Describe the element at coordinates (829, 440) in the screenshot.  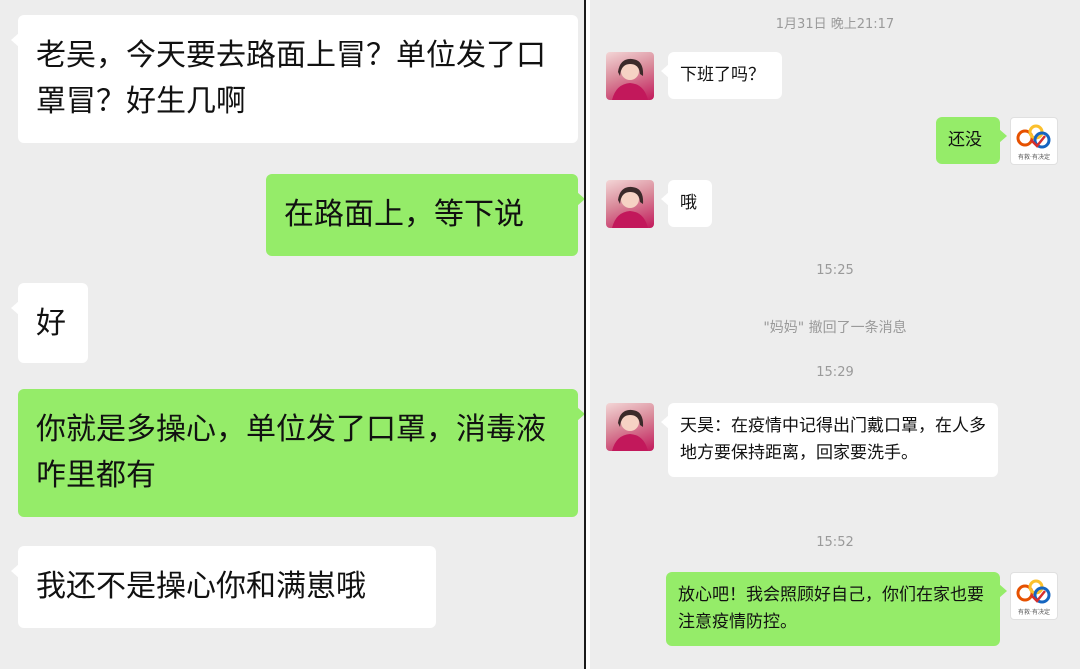
I see `message-bubble-incoming: 天昊：在疫情中记得出门戴口罩，在人多地方要保持距离，回家要洗手。` at that location.